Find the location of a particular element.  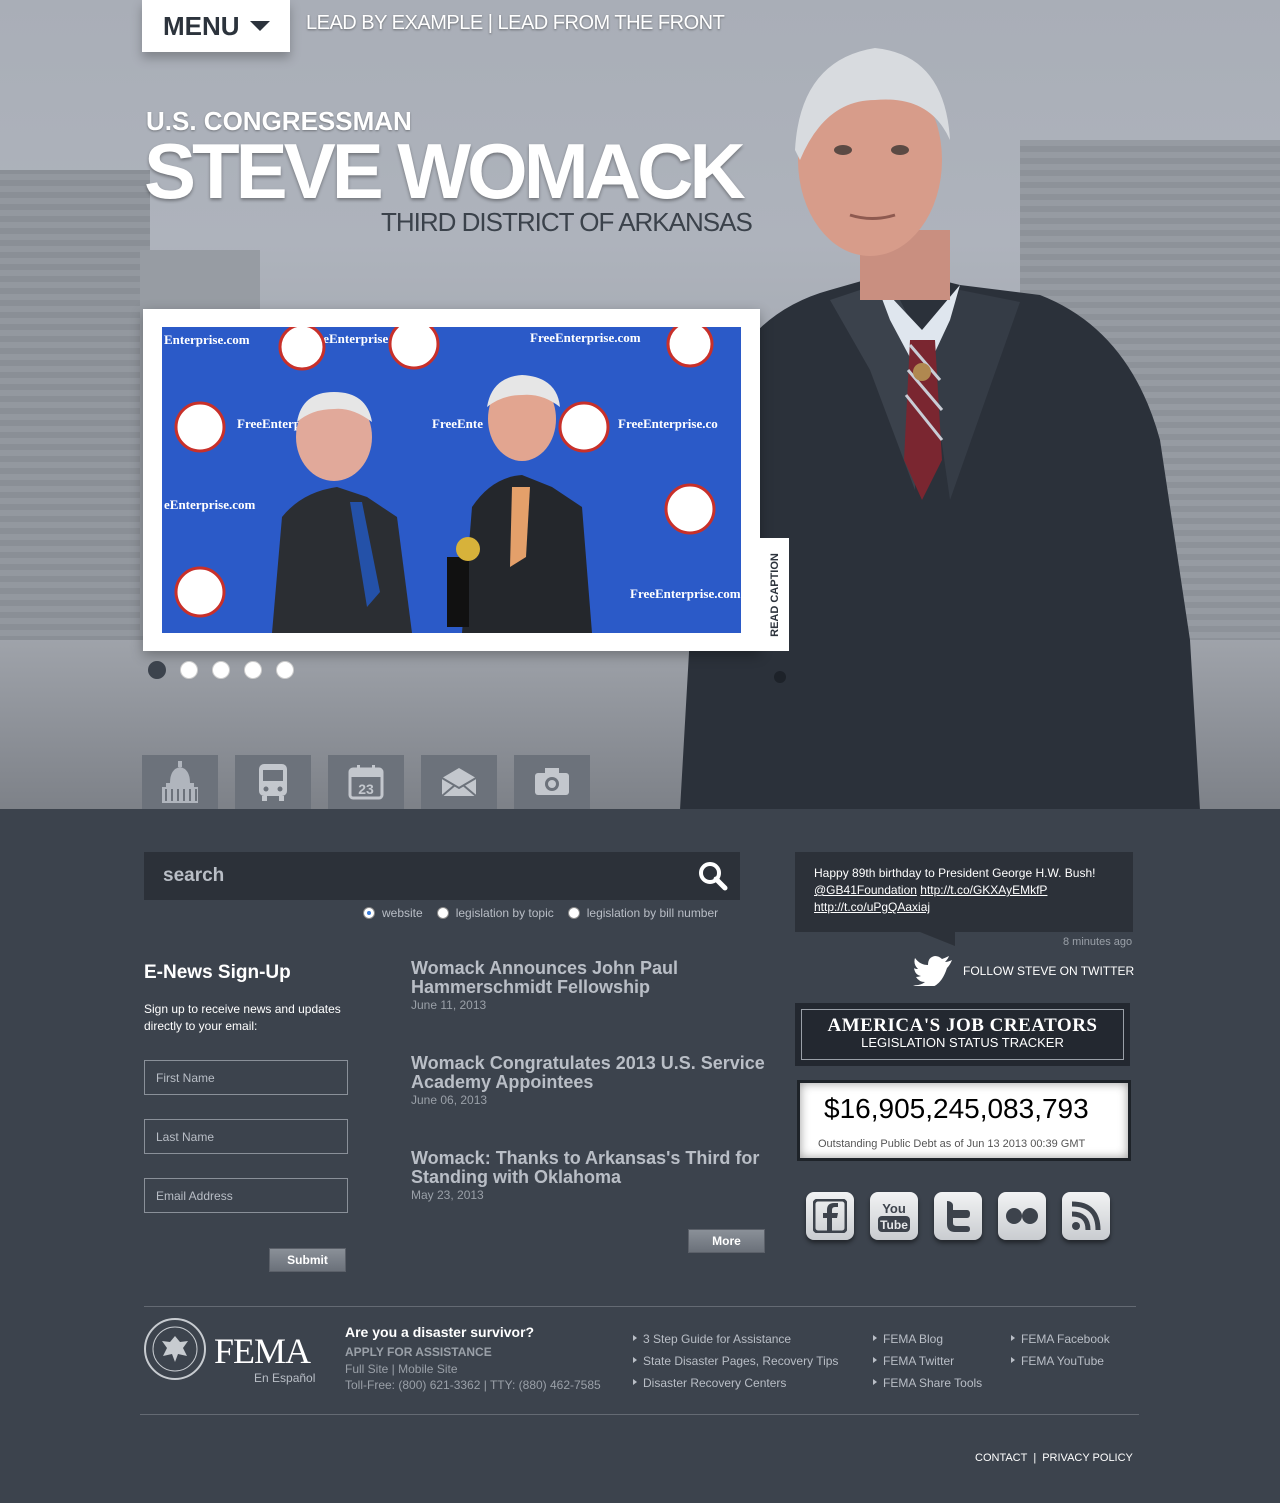

tab-camera is located at coordinates (552, 782).